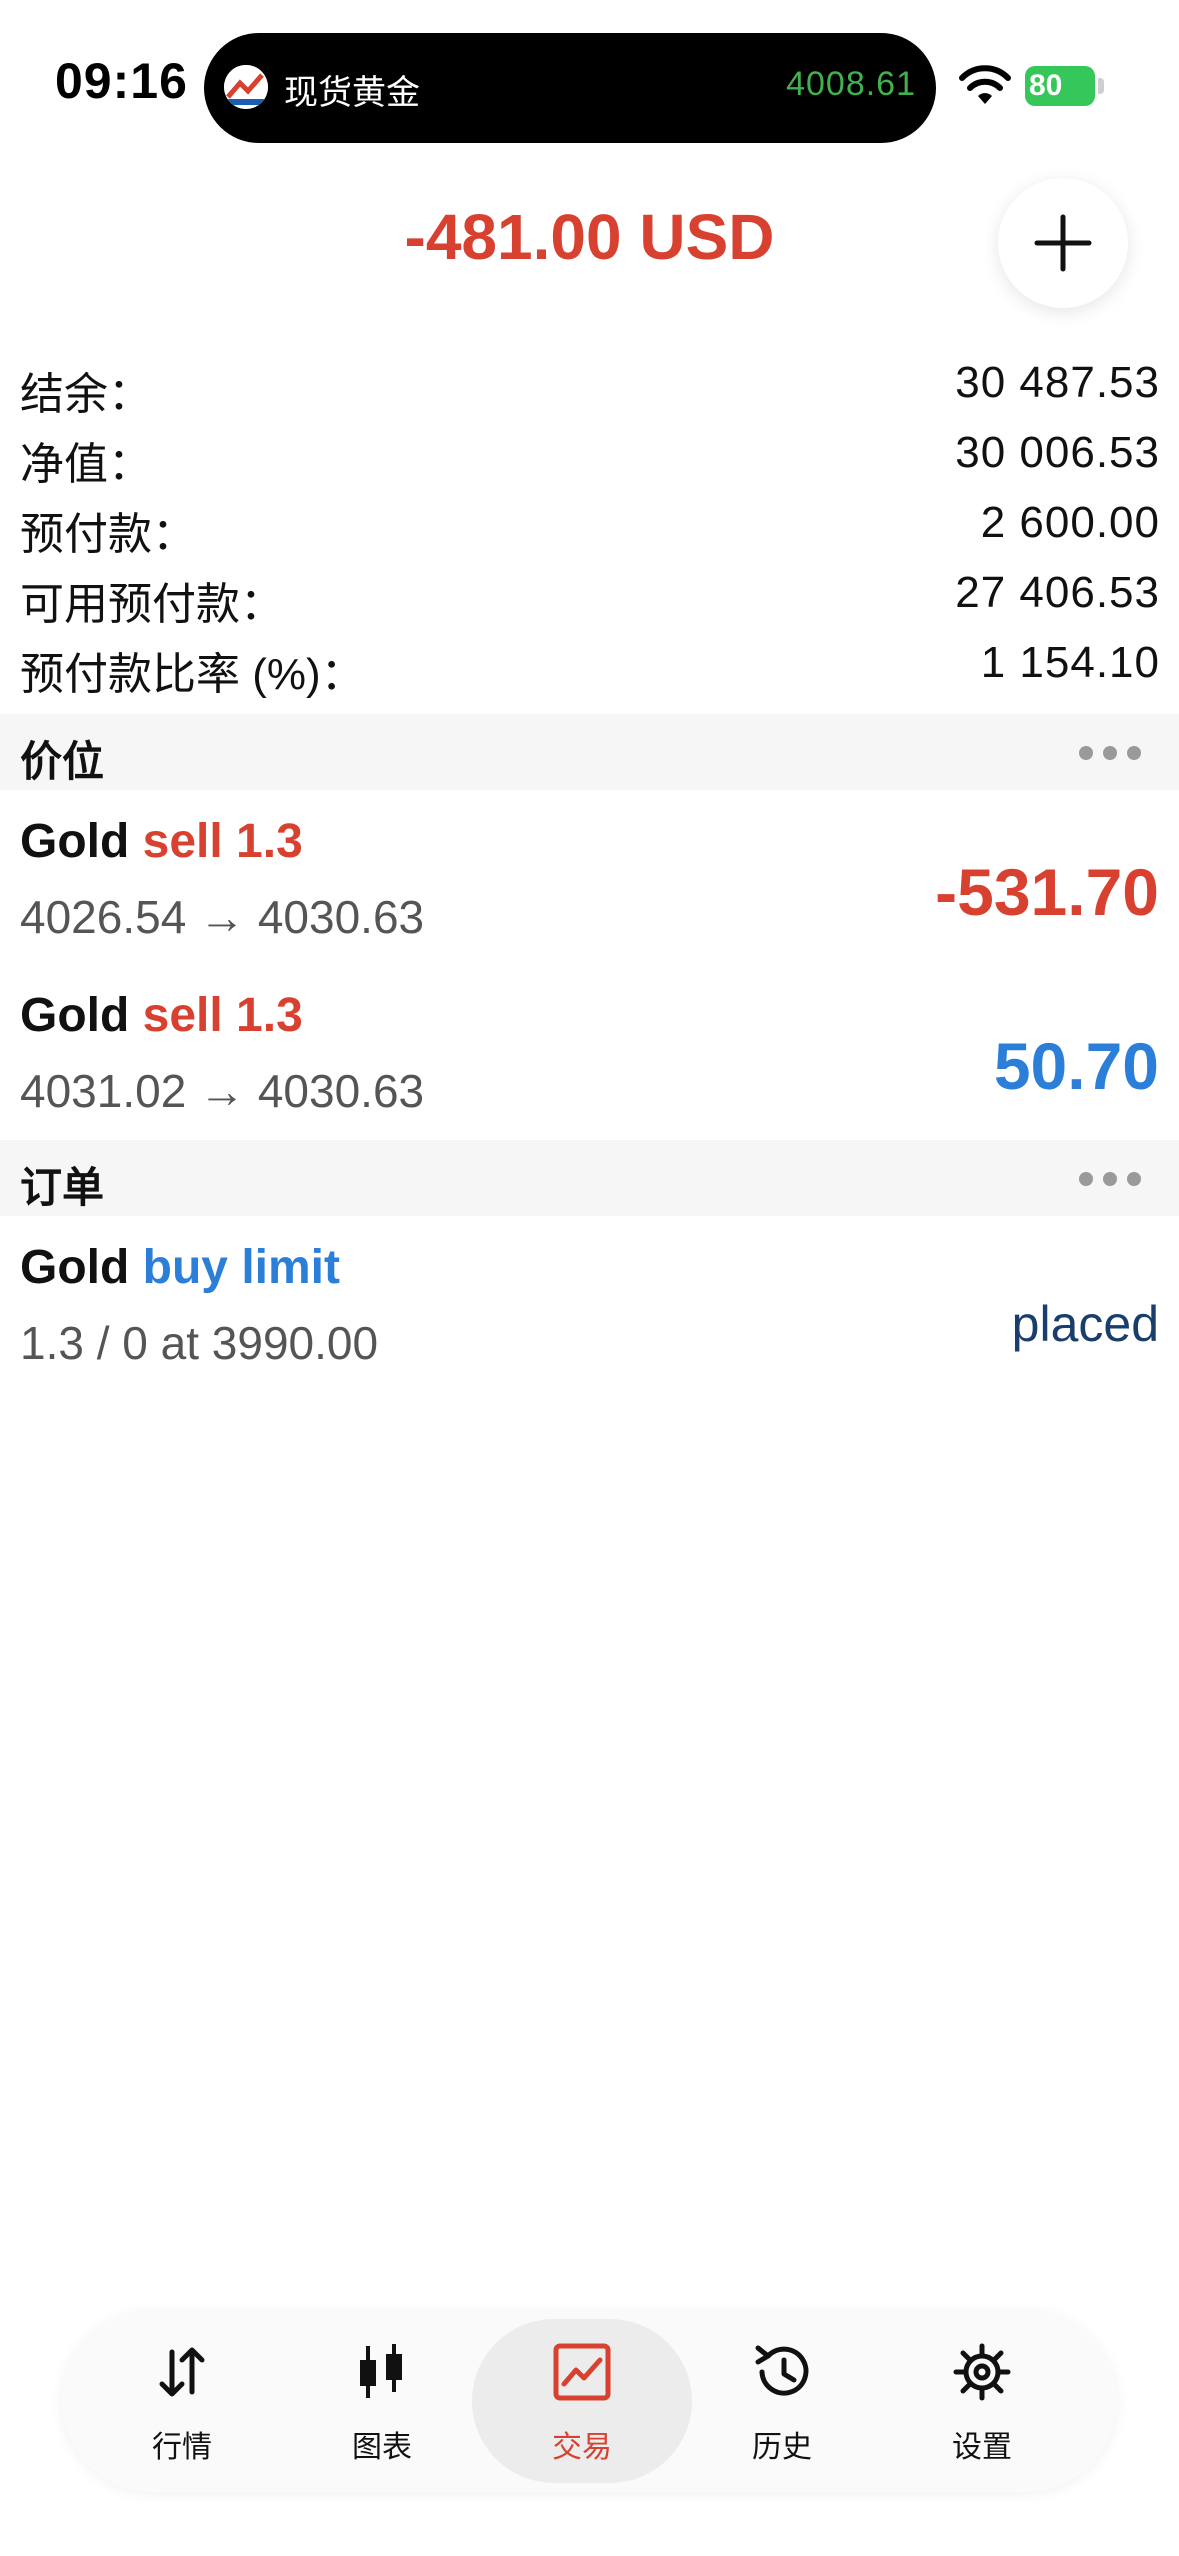 The width and height of the screenshot is (1179, 2556). What do you see at coordinates (1101, 86) in the screenshot?
I see `battery-tip` at bounding box center [1101, 86].